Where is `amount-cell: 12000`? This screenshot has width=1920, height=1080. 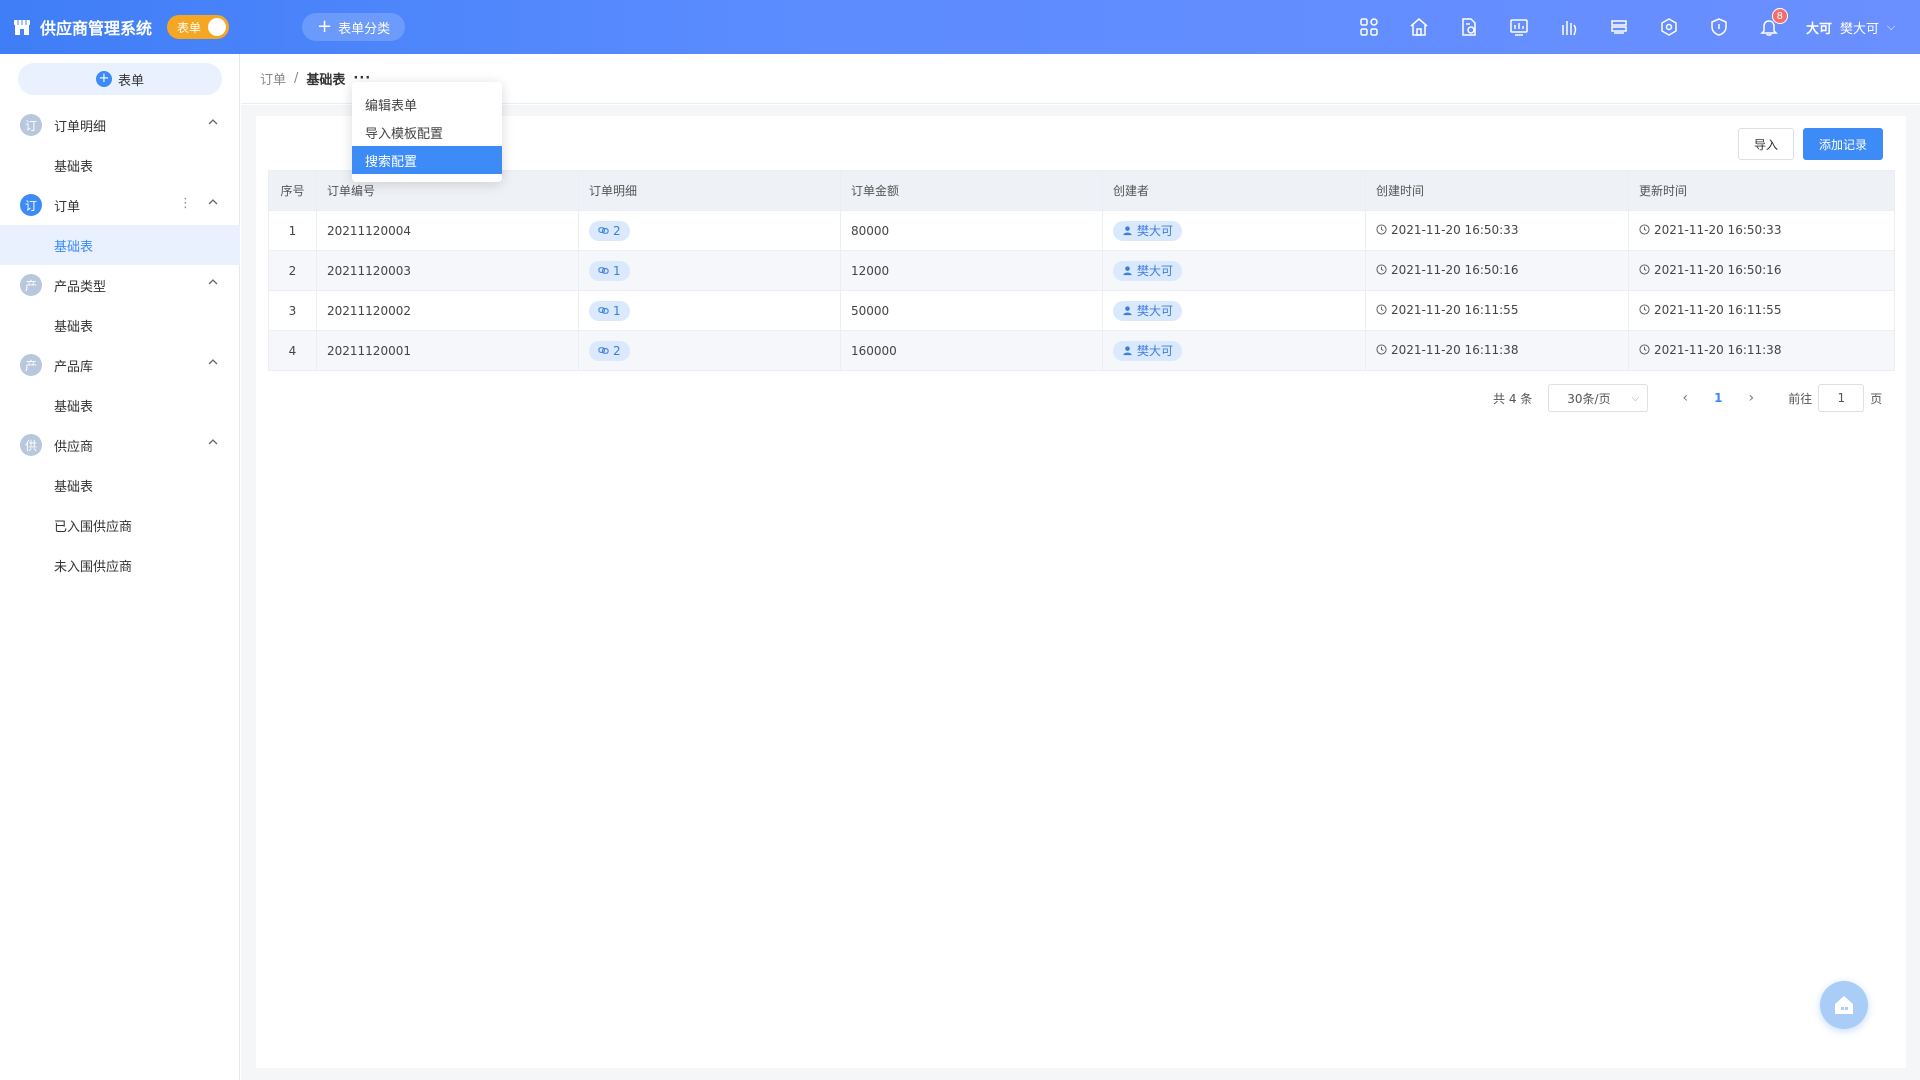
amount-cell: 12000 is located at coordinates (971, 270).